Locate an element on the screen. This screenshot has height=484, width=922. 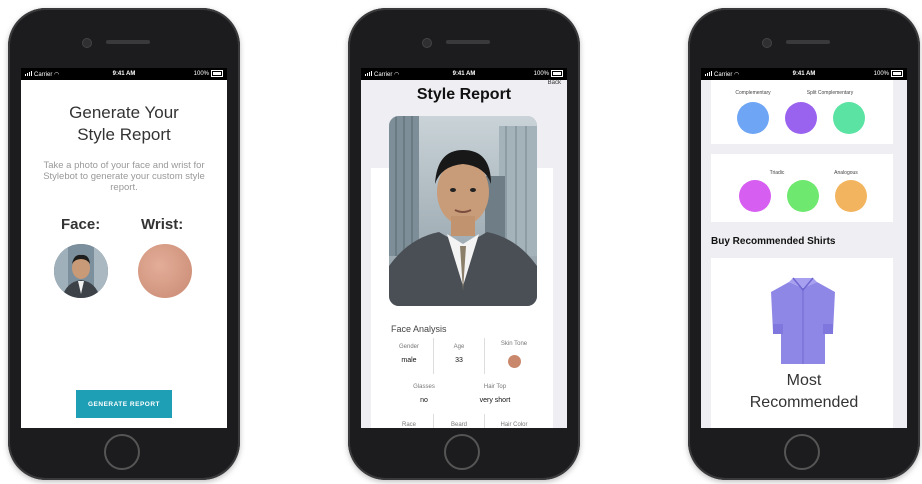
gender-value: male is located at coordinates (409, 360).